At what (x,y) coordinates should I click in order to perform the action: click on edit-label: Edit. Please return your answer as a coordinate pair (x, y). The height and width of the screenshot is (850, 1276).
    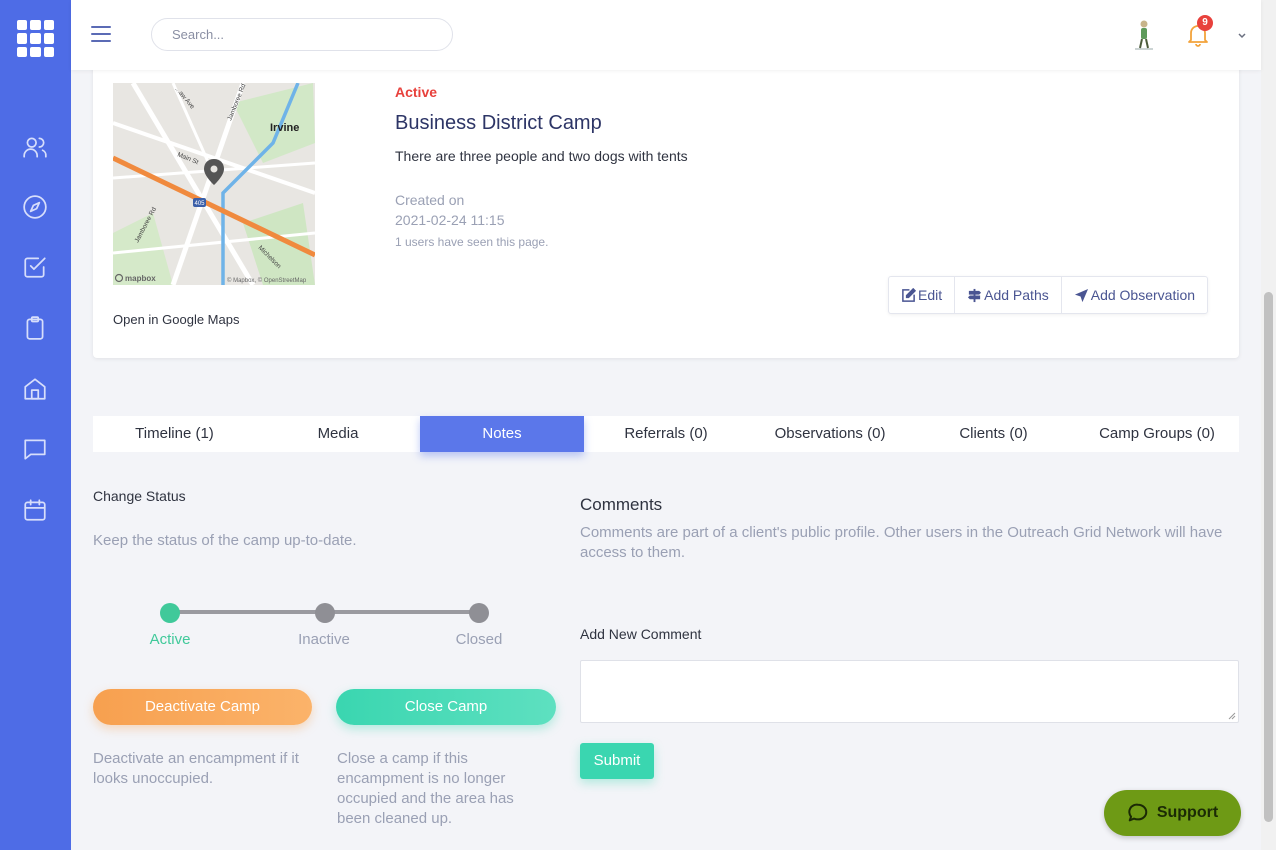
    Looking at the image, I should click on (930, 295).